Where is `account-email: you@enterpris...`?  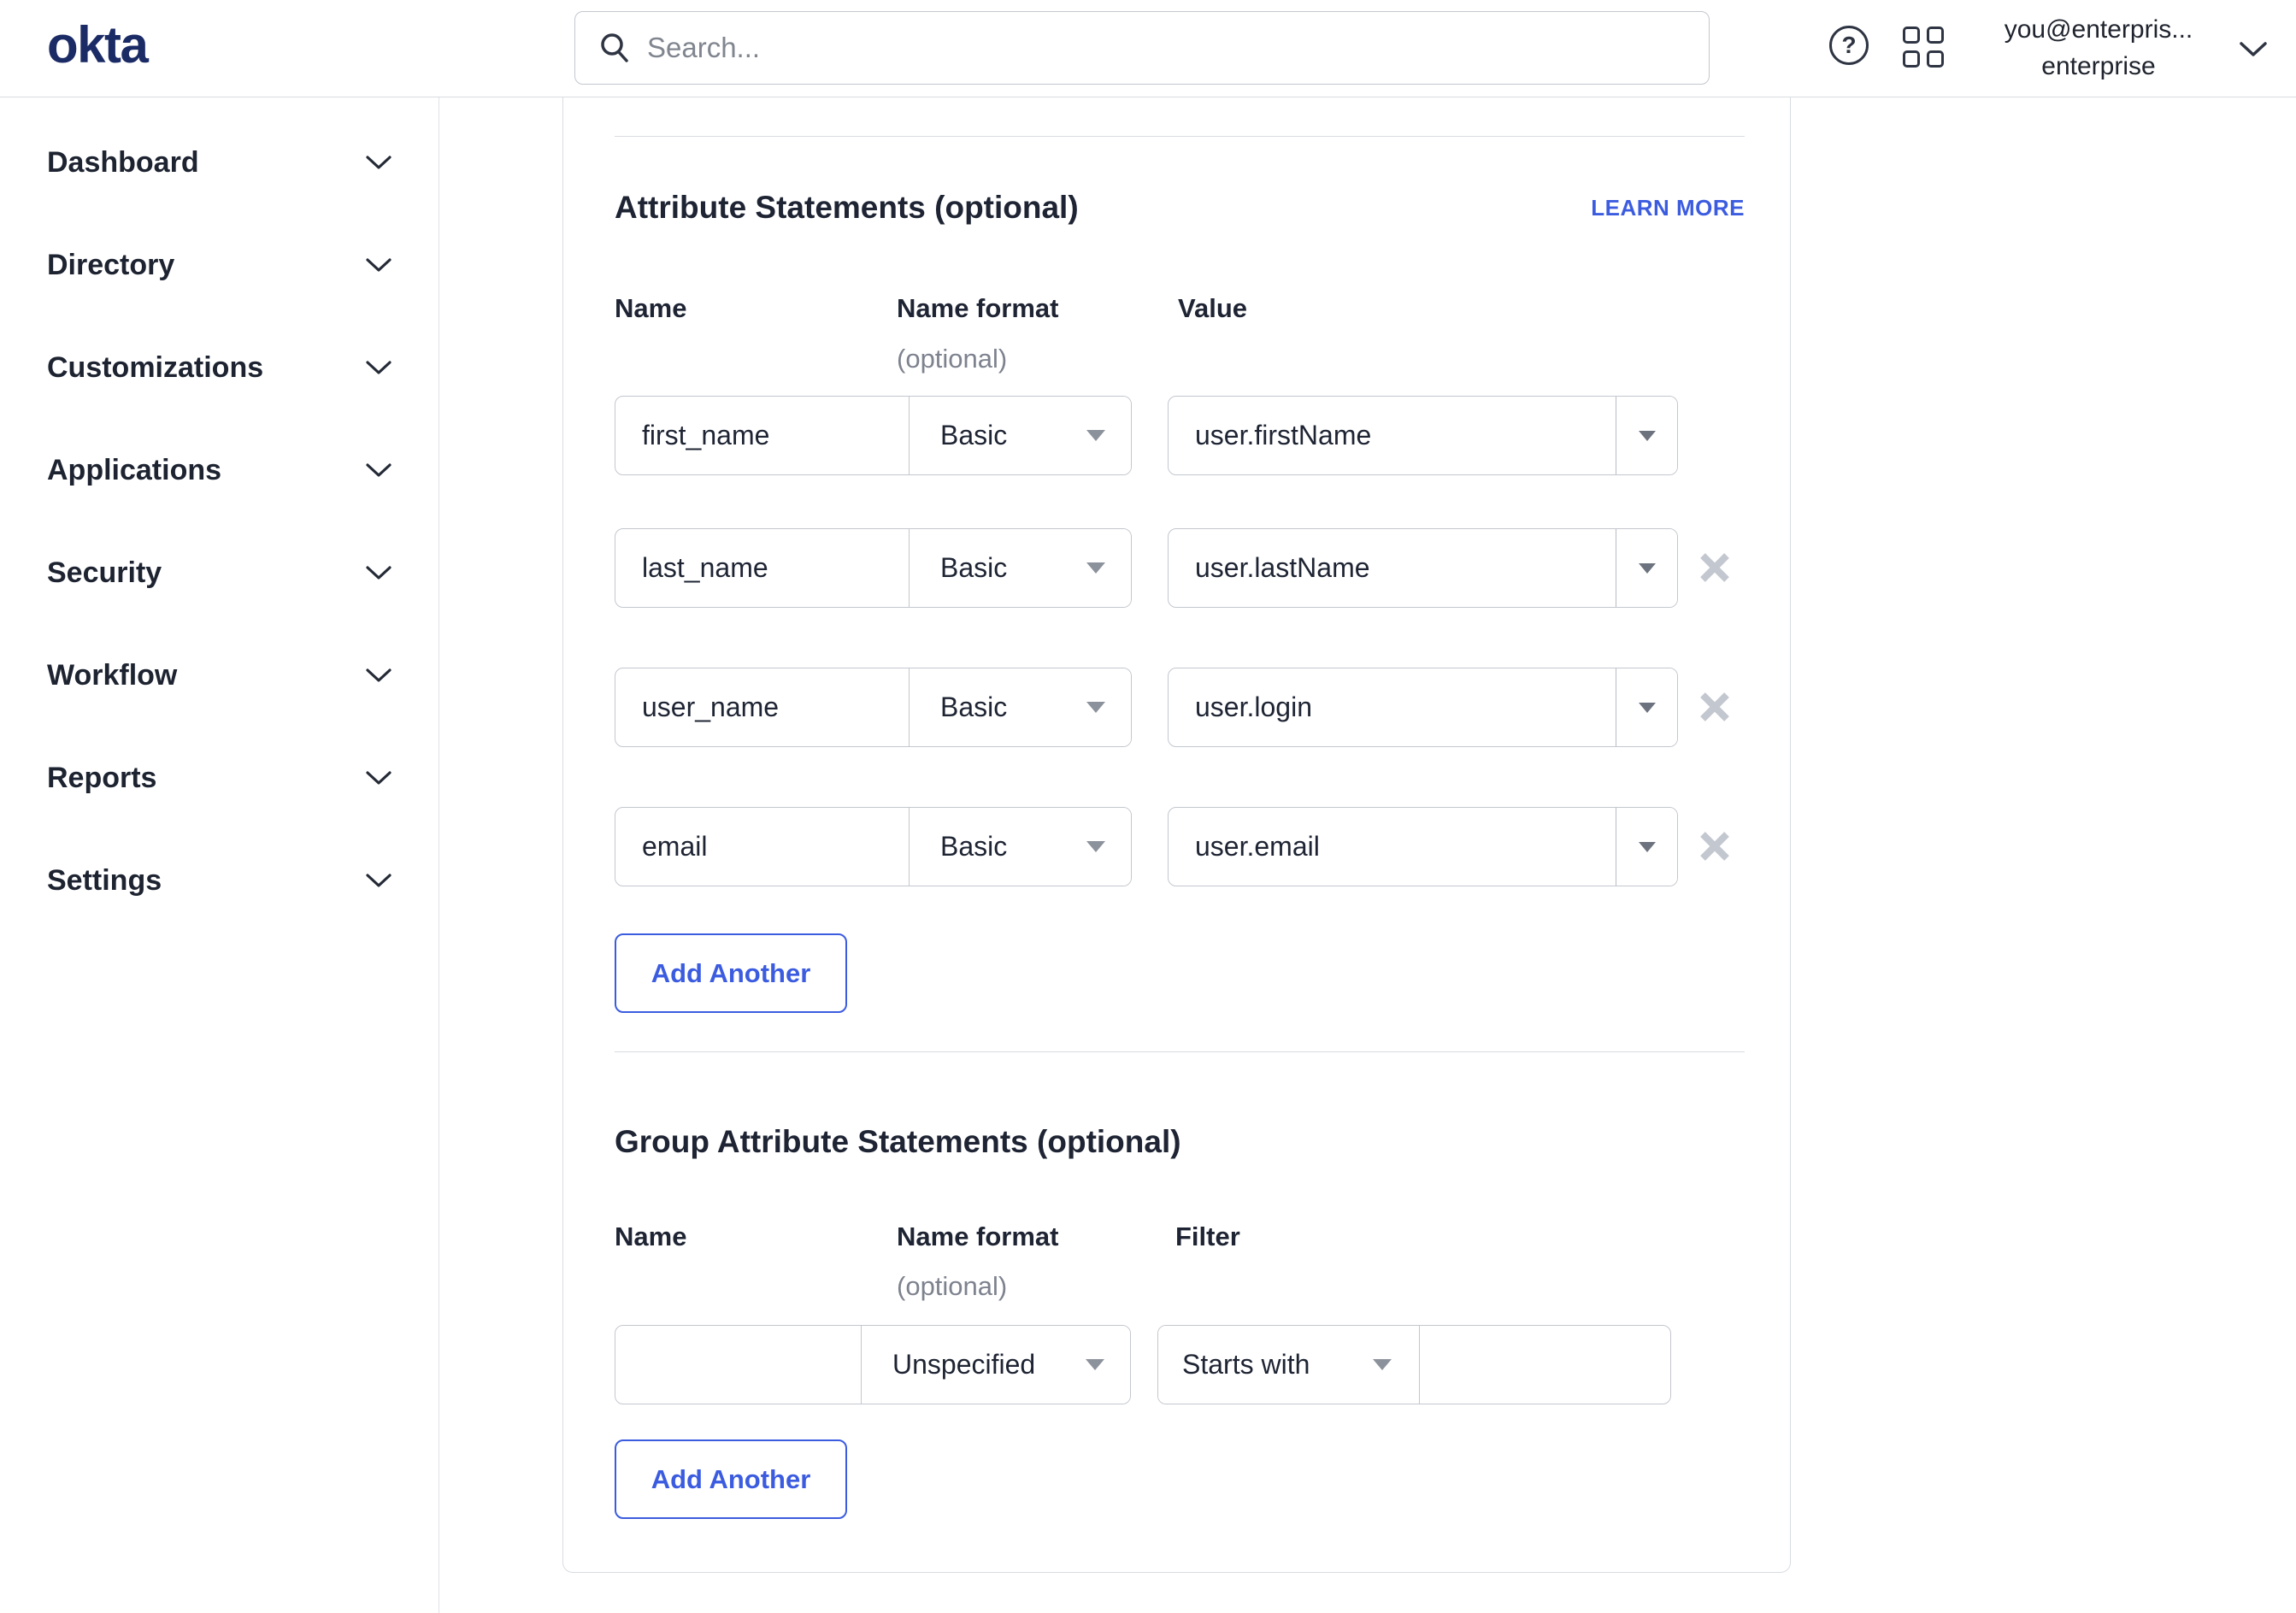 account-email: you@enterpris... is located at coordinates (2098, 29).